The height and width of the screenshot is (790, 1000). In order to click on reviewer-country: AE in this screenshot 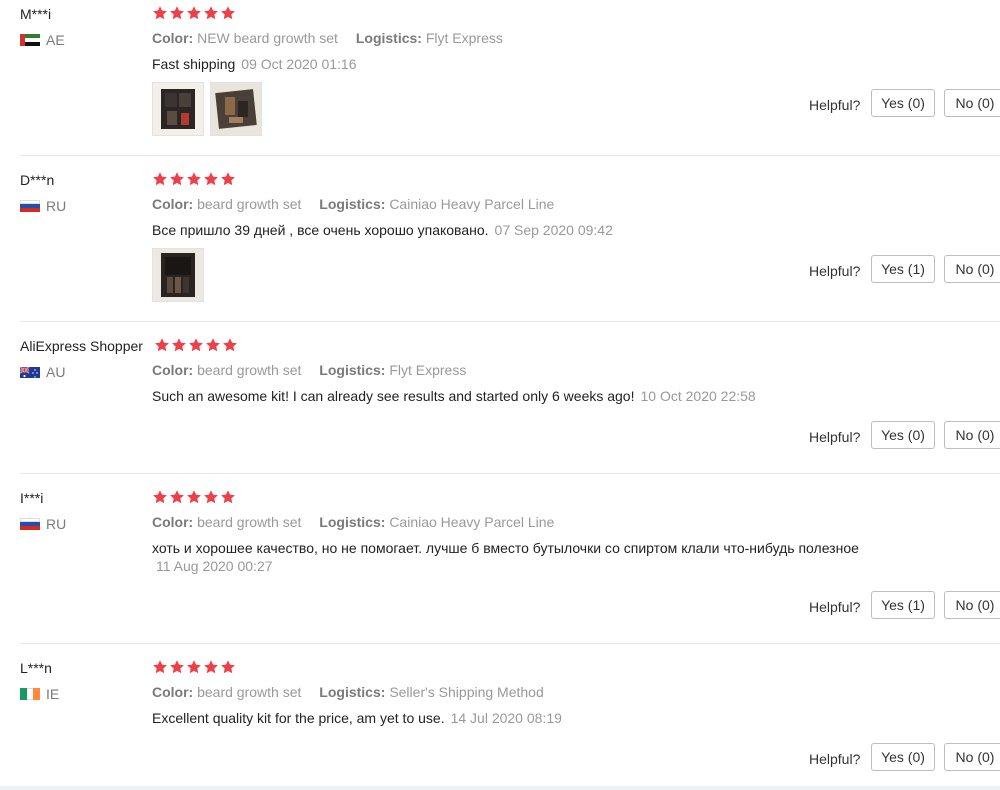, I will do `click(42, 40)`.